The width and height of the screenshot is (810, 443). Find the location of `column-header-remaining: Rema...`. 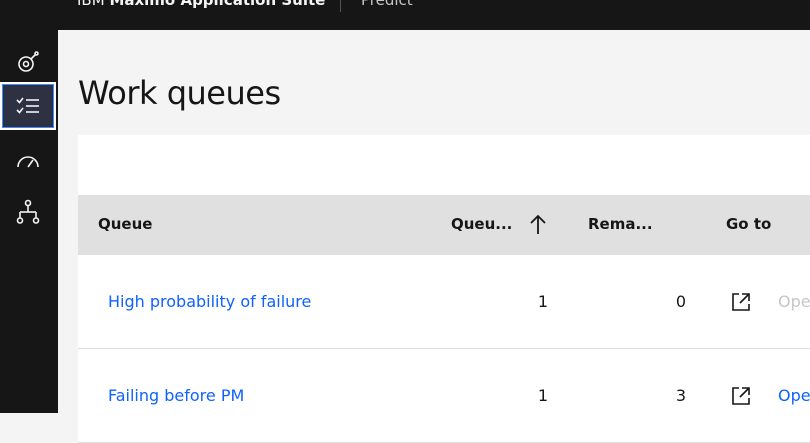

column-header-remaining: Rema... is located at coordinates (620, 225).